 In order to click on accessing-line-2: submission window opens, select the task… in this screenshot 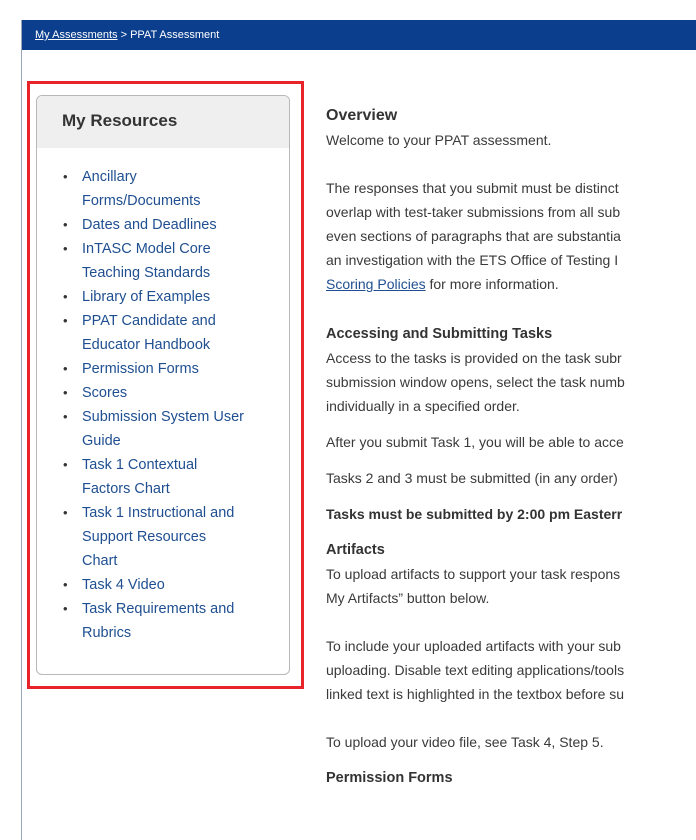, I will do `click(475, 382)`.